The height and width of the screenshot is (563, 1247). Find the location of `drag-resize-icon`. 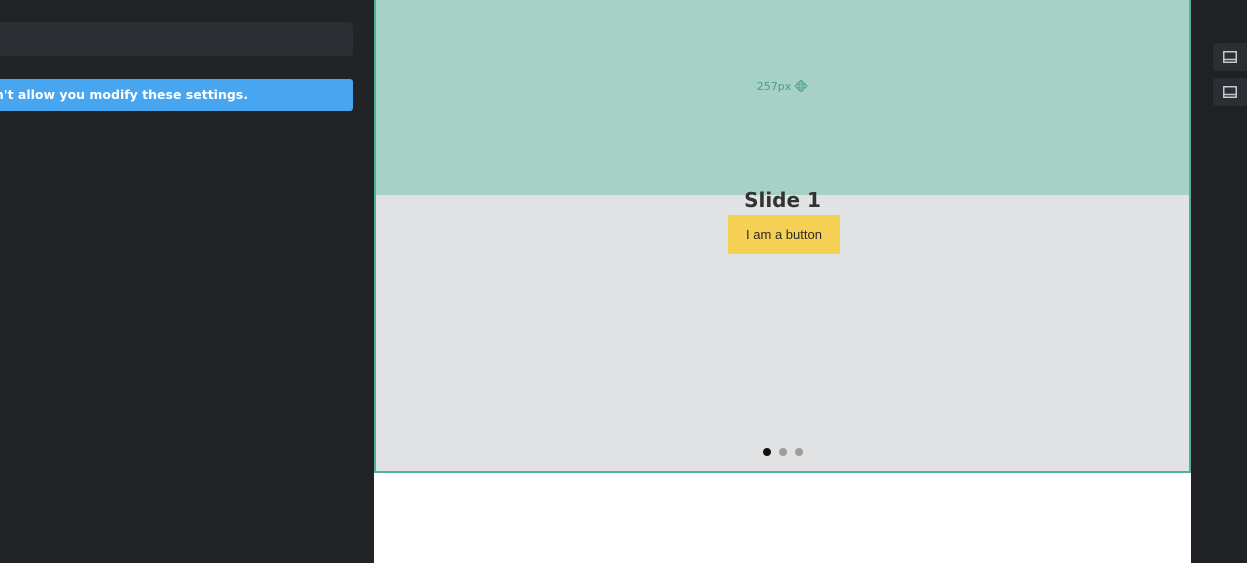

drag-resize-icon is located at coordinates (801, 86).